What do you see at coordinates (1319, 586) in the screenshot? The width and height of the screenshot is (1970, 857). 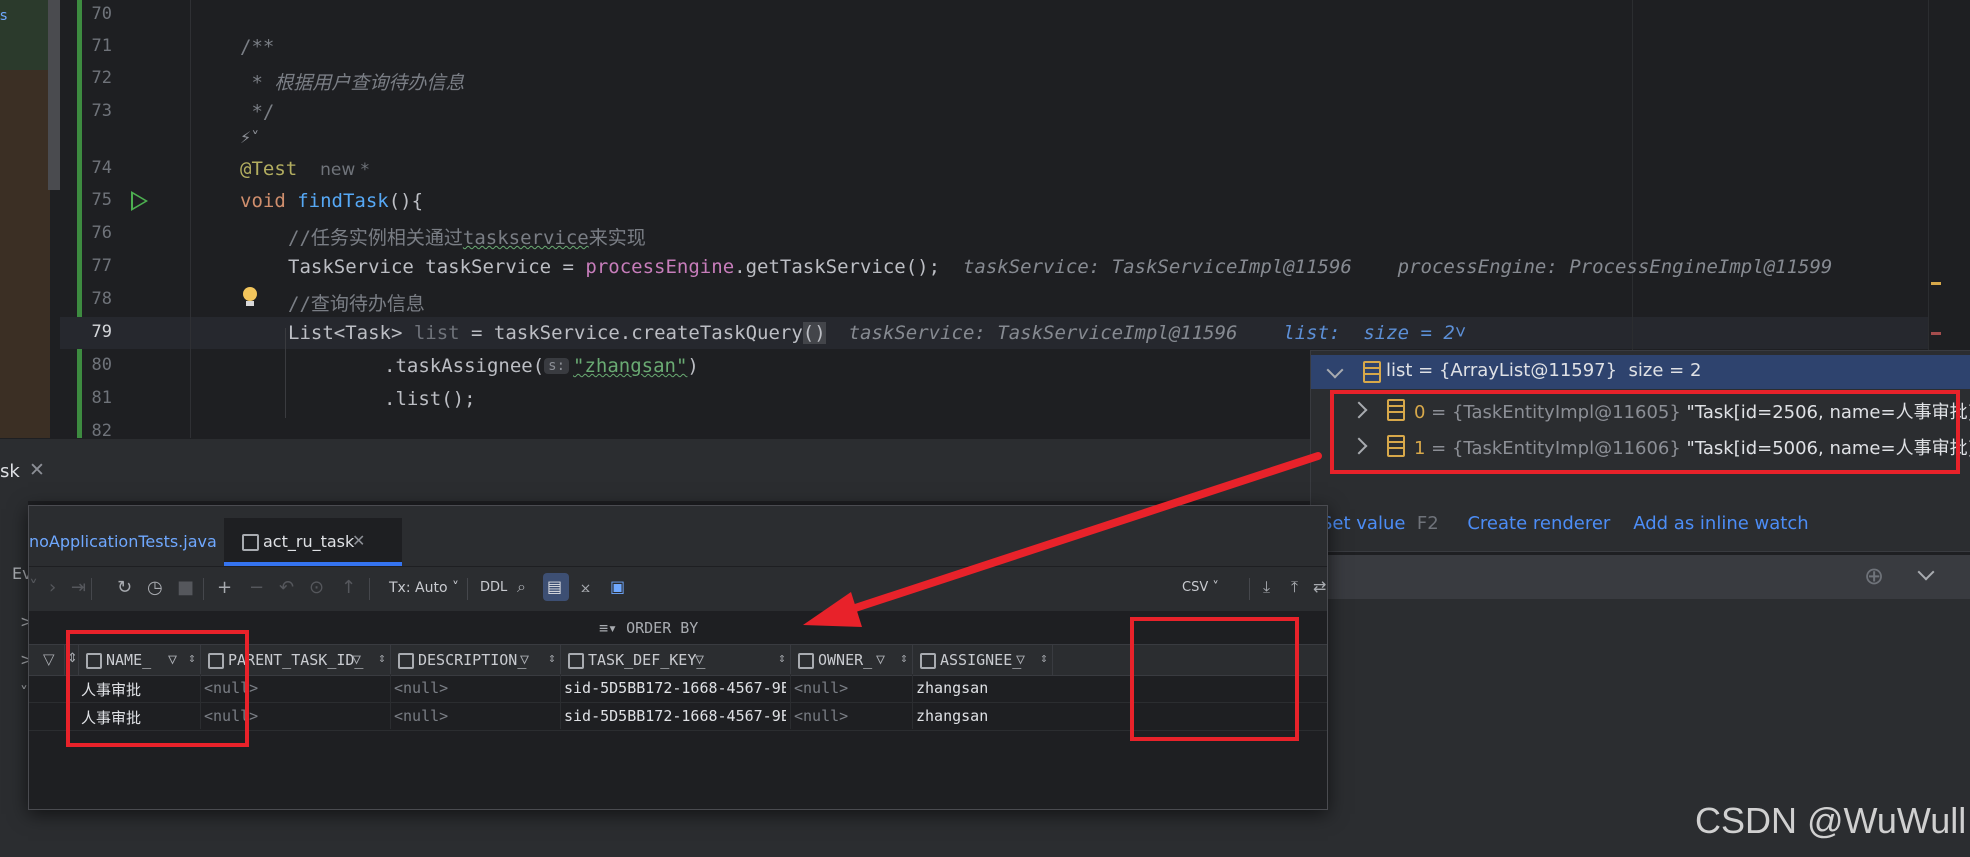 I see `compare-icon: ⇄` at bounding box center [1319, 586].